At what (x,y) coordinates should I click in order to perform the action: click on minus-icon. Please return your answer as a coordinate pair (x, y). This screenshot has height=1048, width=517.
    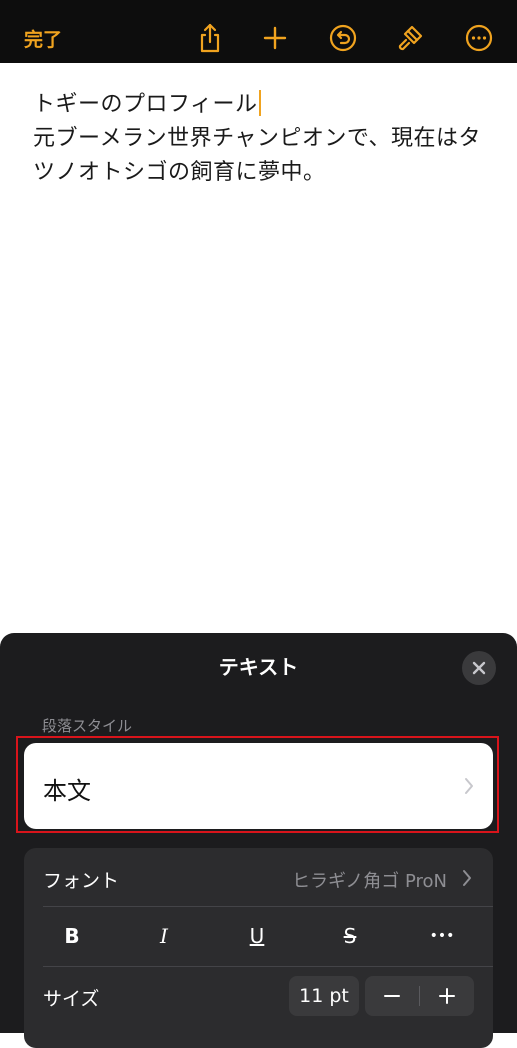
    Looking at the image, I should click on (392, 996).